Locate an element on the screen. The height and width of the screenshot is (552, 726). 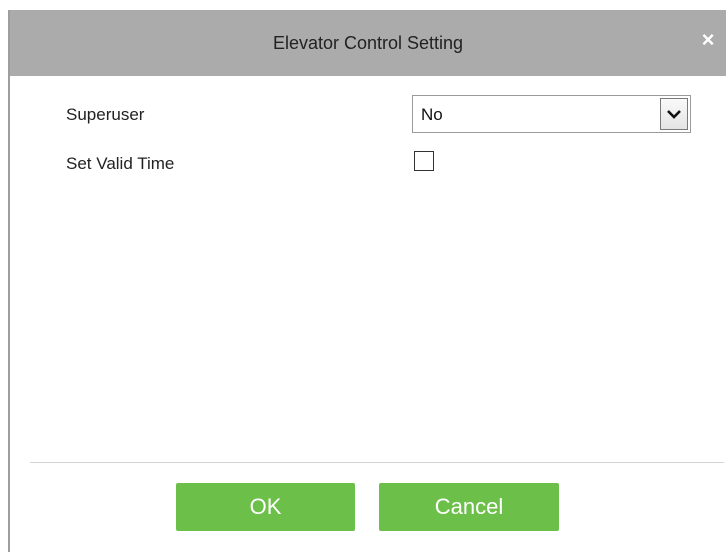
footer-divider is located at coordinates (377, 462).